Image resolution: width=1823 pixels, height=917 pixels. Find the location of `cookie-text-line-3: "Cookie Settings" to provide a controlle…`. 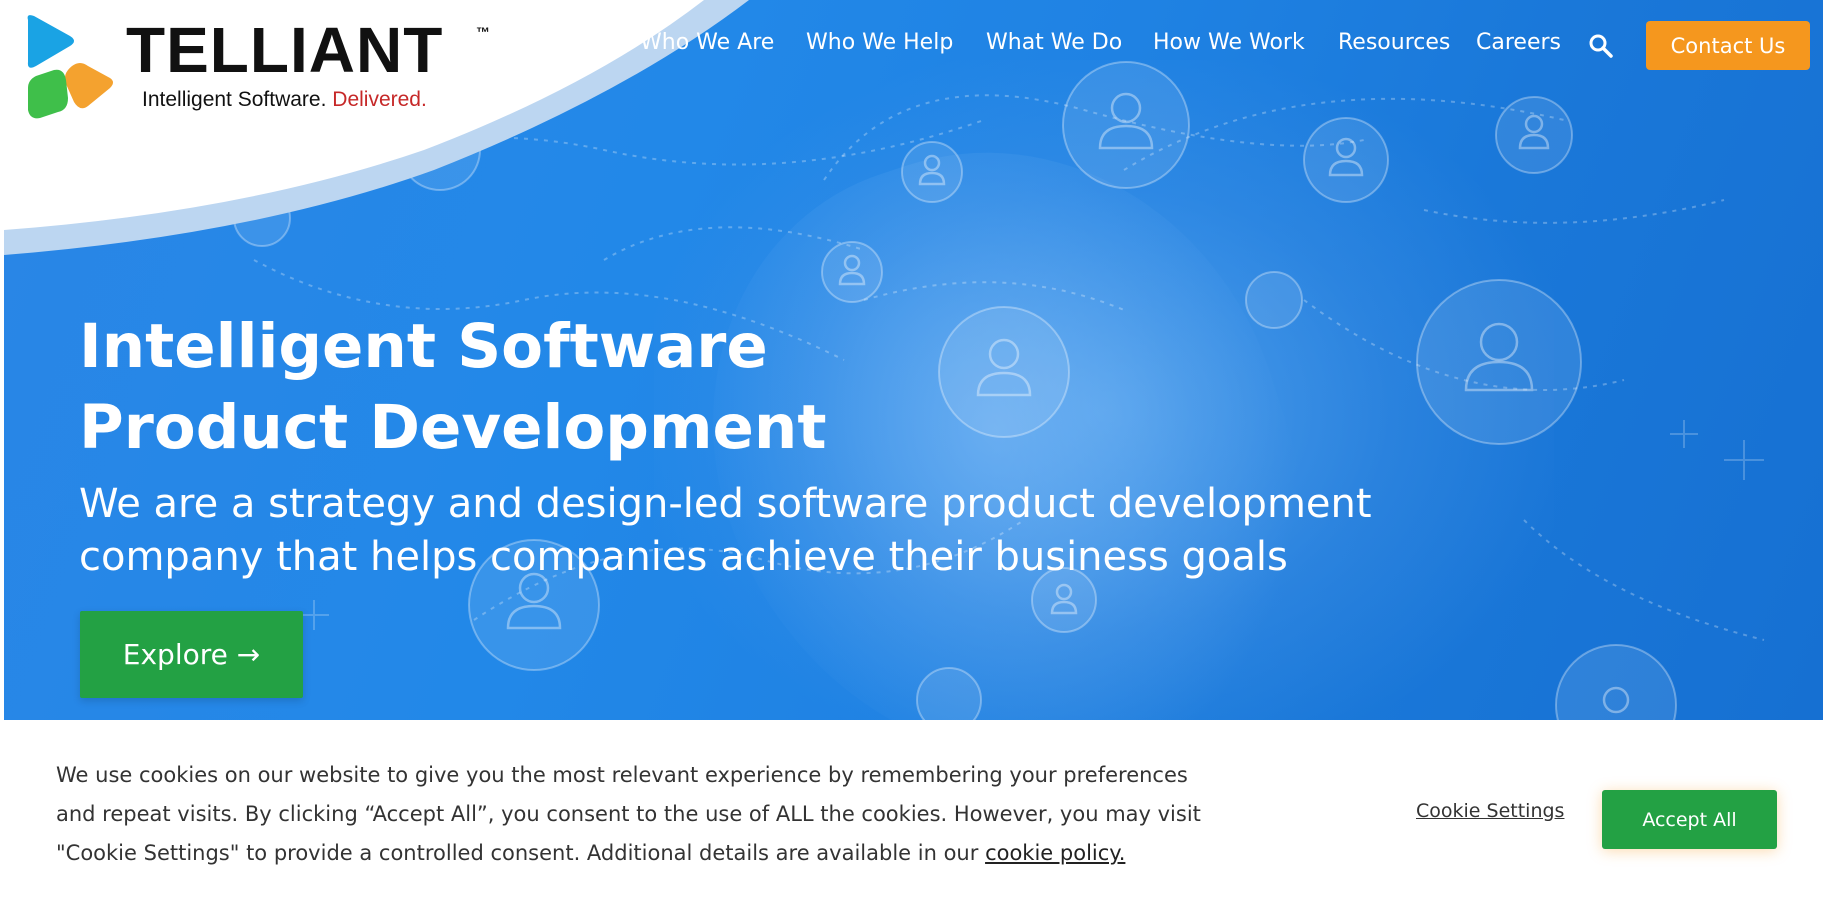

cookie-text-line-3: "Cookie Settings" to provide a controlle… is located at coordinates (517, 853).